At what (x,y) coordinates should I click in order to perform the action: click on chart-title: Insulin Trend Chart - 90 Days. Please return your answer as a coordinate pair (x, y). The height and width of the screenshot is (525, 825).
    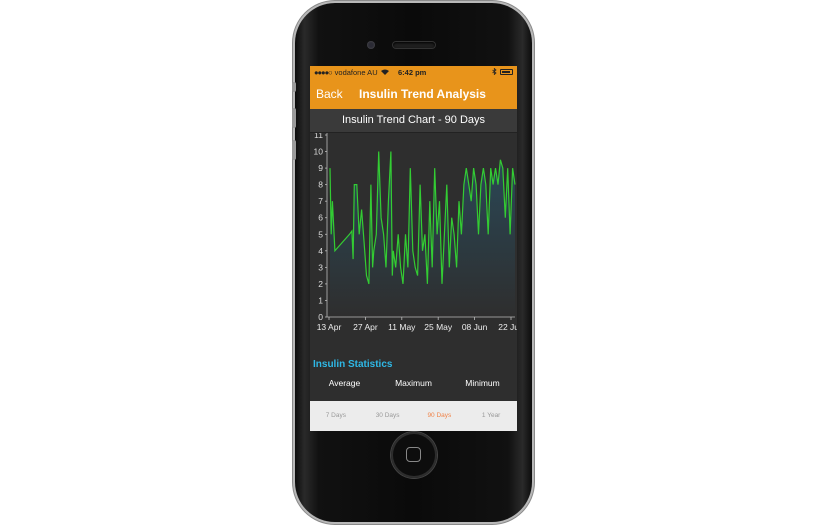
    Looking at the image, I should click on (413, 121).